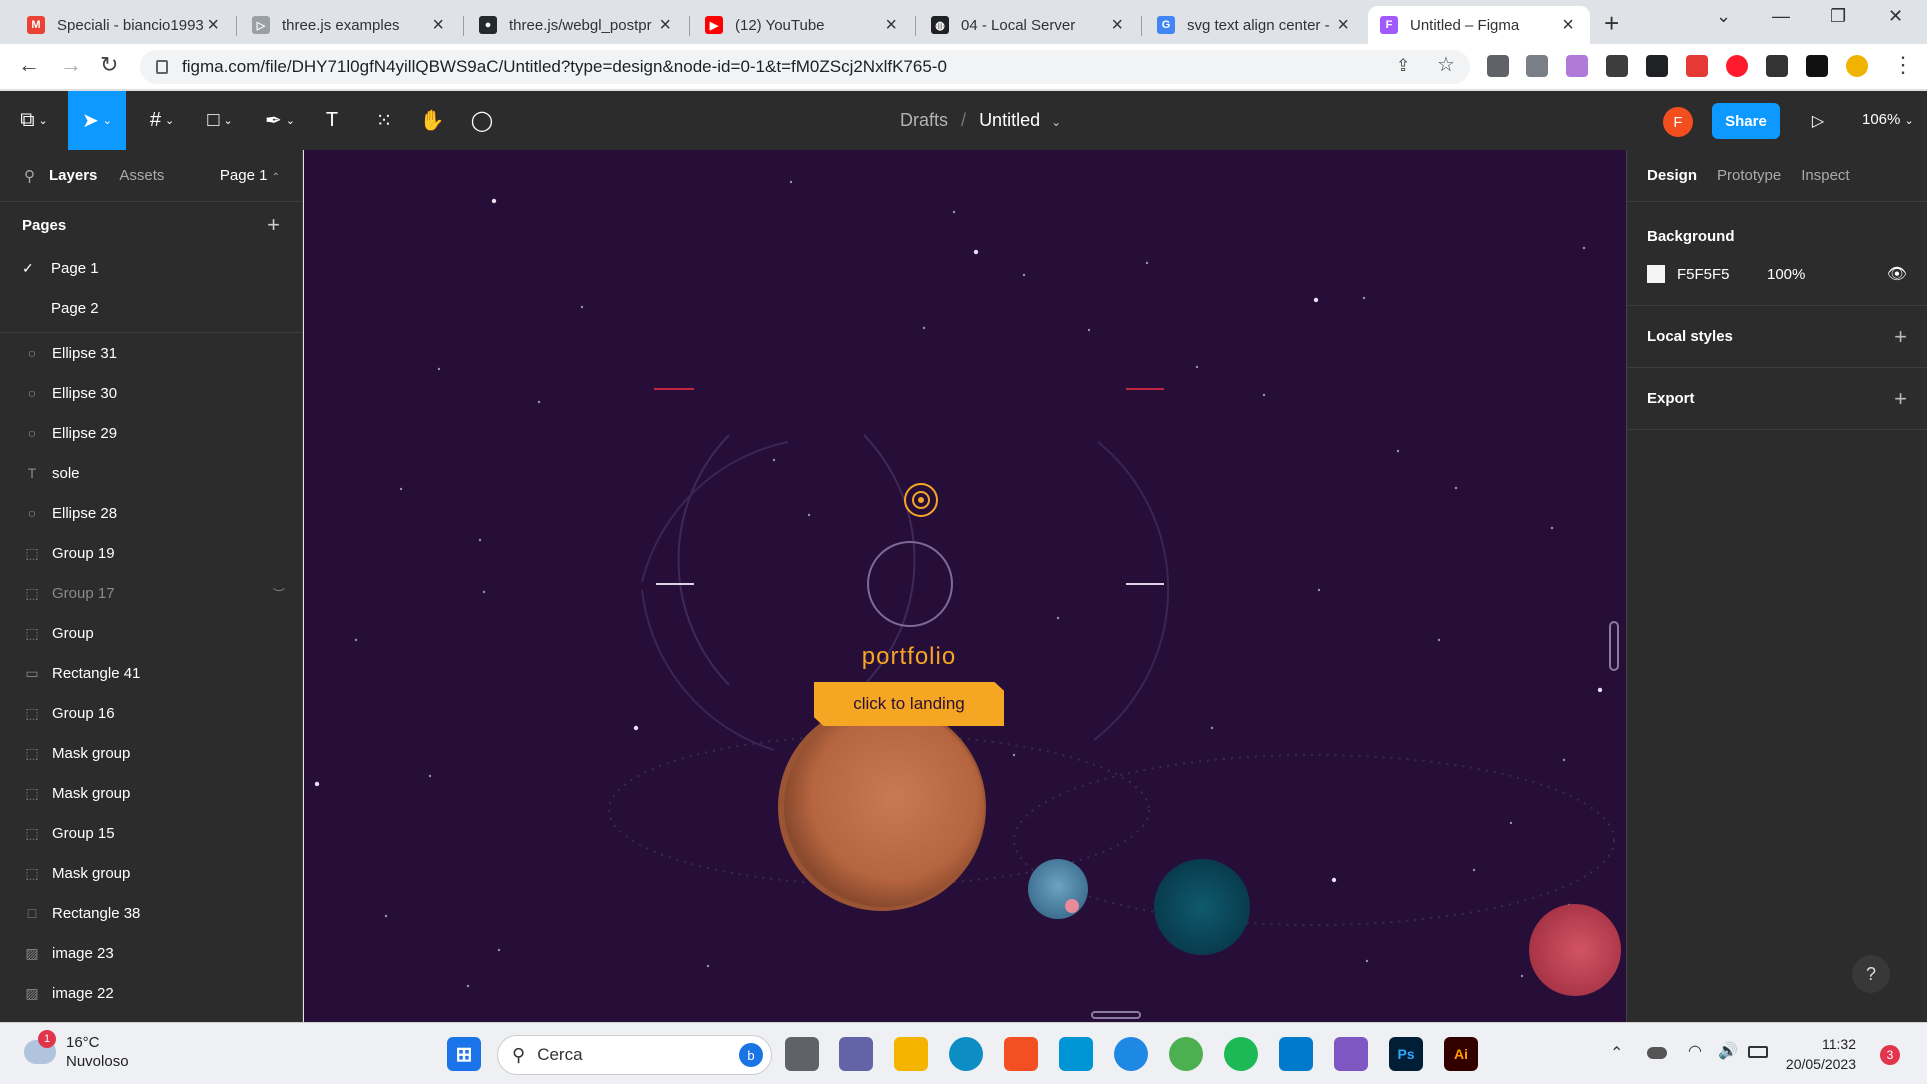 The width and height of the screenshot is (1927, 1084). I want to click on background-opacity-input: 100%, so click(1786, 274).